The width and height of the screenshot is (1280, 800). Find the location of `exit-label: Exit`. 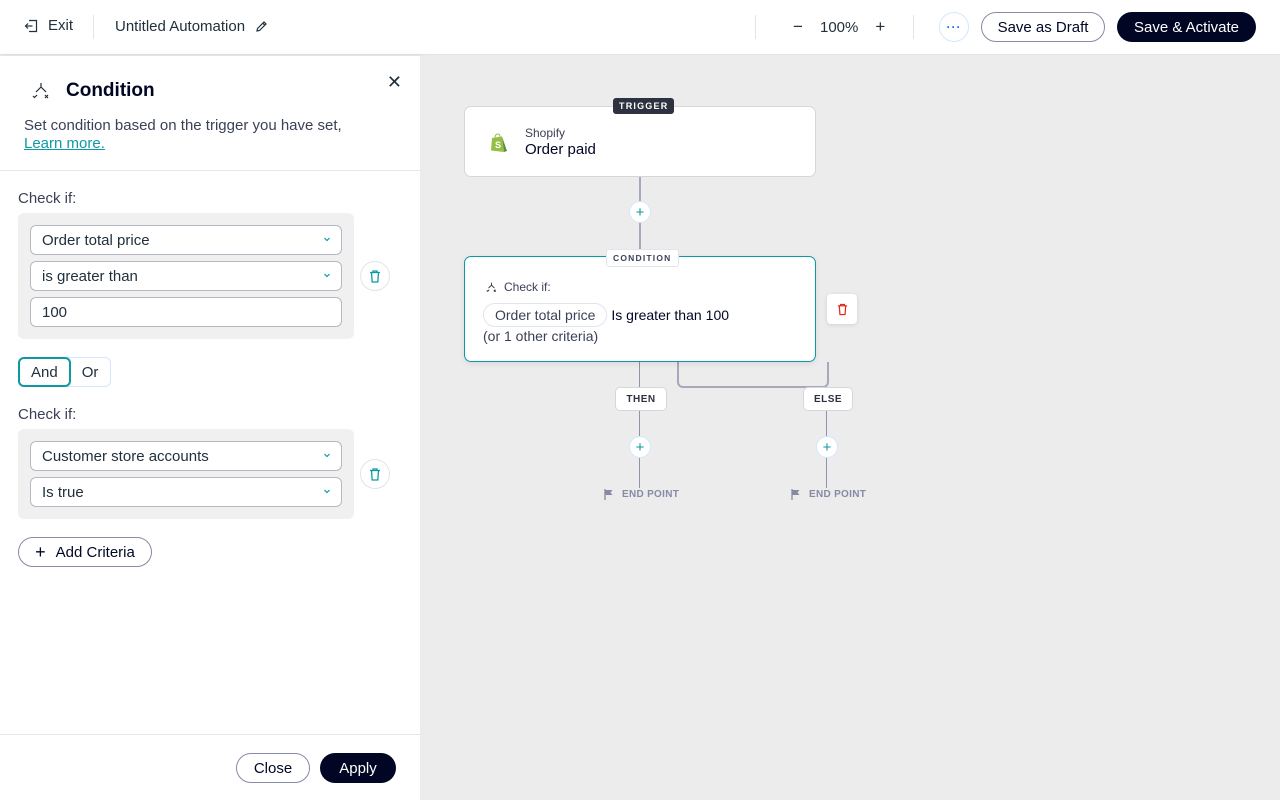

exit-label: Exit is located at coordinates (61, 25).